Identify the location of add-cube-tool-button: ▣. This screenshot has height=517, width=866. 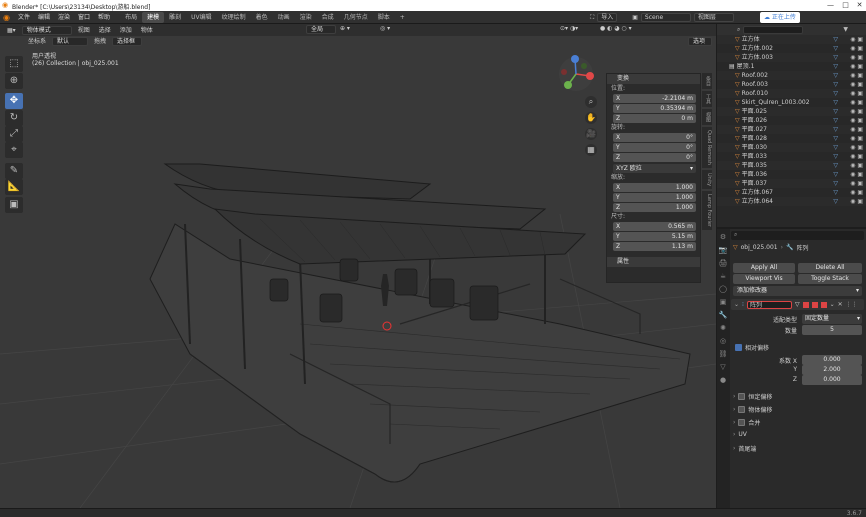
(14, 205).